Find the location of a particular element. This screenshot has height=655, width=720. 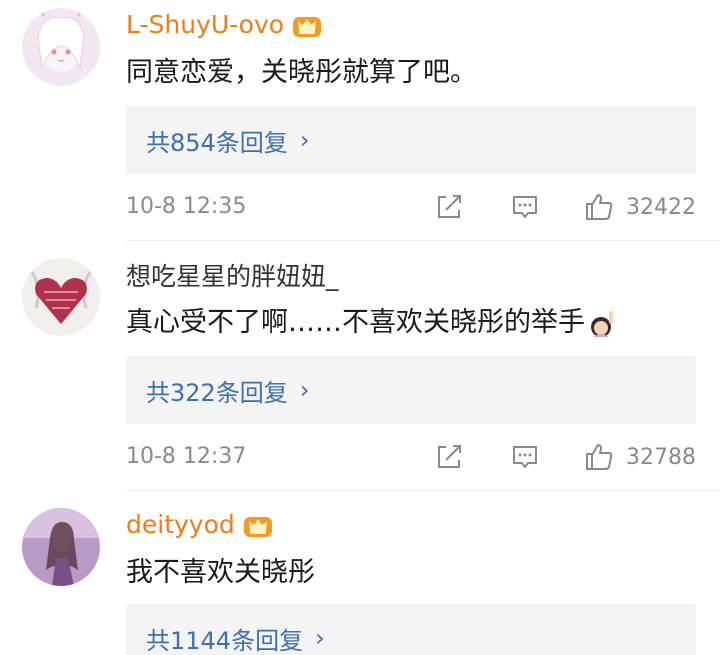

comment-meta: 10-8 12:37 32788 is located at coordinates (411, 457).